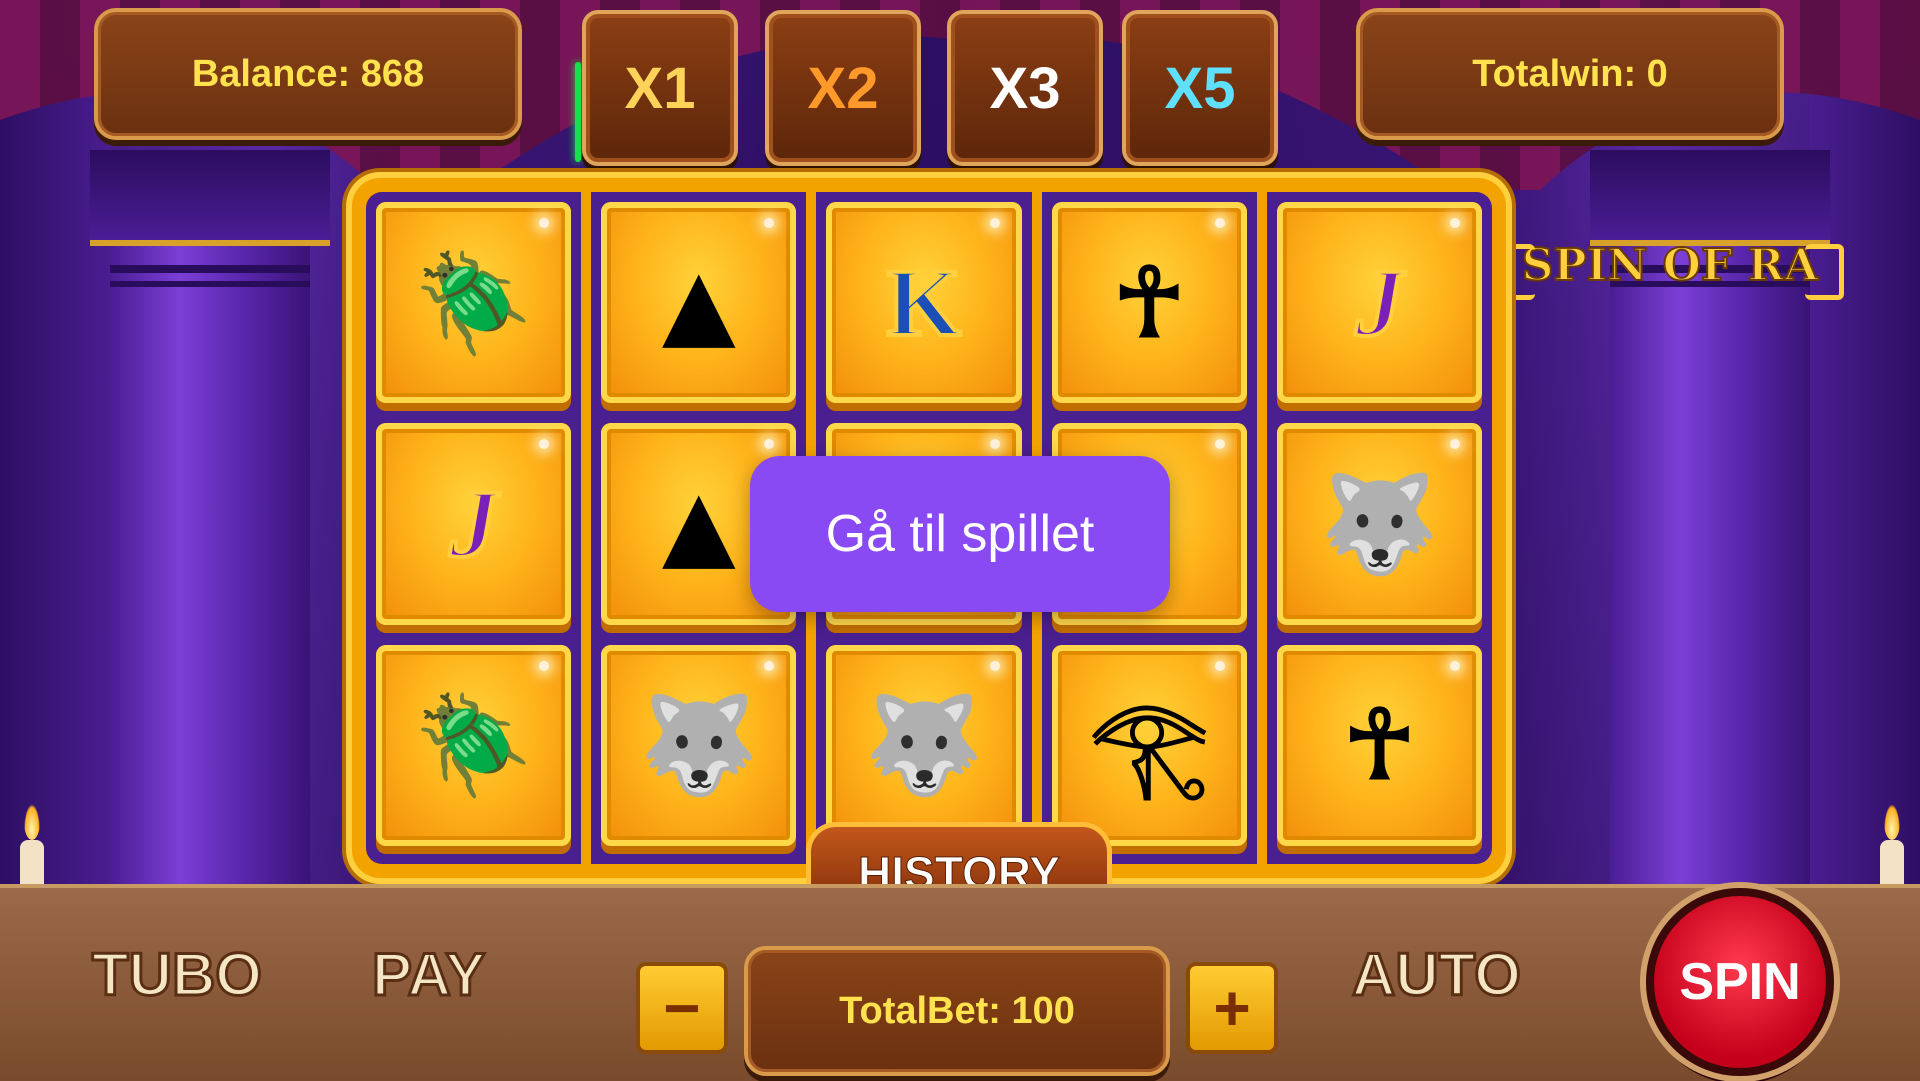  I want to click on auto-button: AUTO, so click(1437, 975).